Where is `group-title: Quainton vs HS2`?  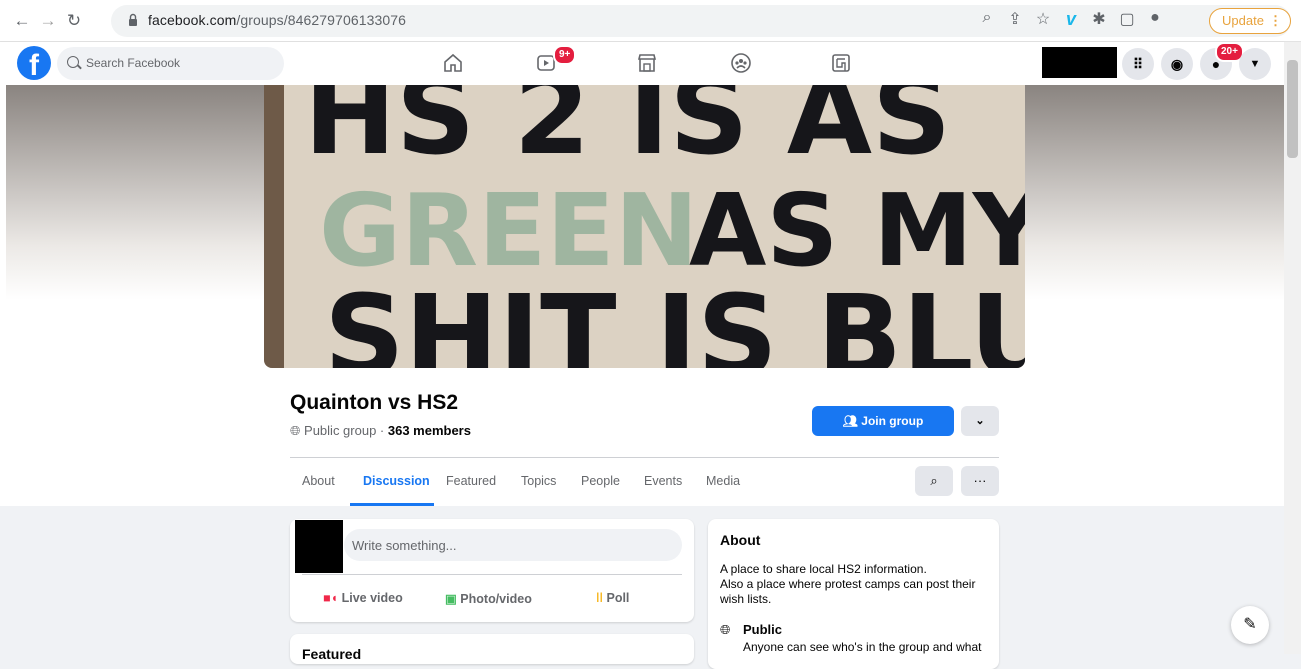
group-title: Quainton vs HS2 is located at coordinates (374, 403).